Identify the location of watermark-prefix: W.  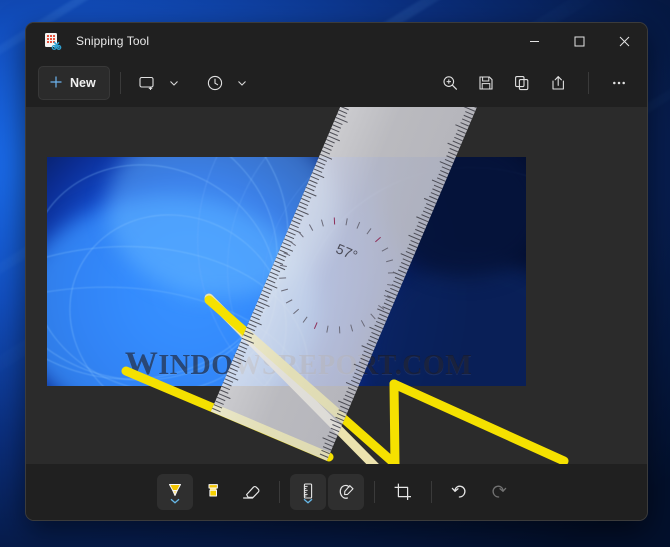
(141, 364).